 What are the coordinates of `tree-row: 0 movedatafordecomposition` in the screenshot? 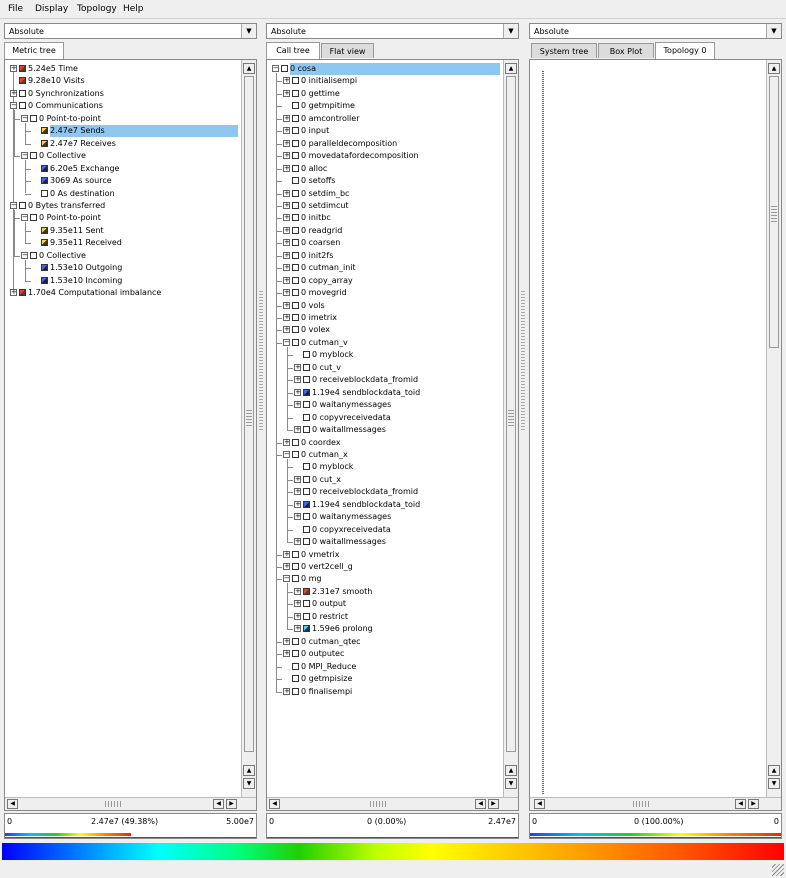 It's located at (360, 156).